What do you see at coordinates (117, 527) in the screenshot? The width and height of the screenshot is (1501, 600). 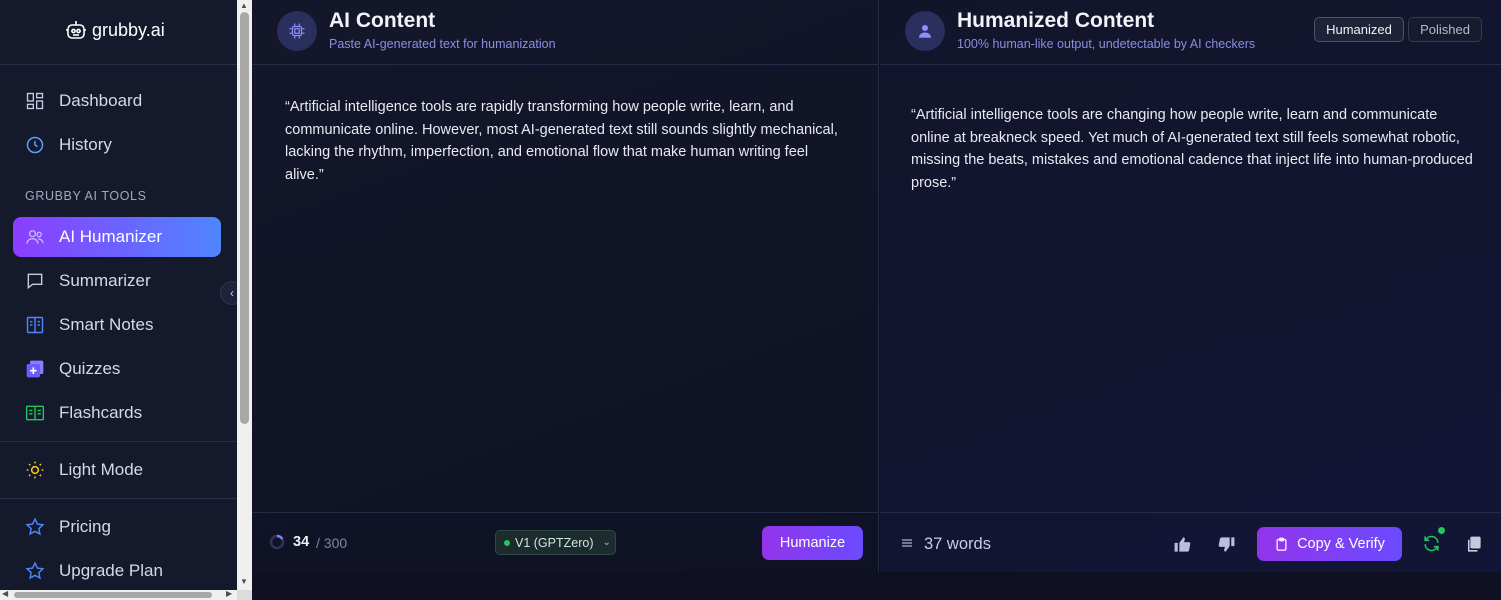 I see `sidebar-item-pricing: Pricing` at bounding box center [117, 527].